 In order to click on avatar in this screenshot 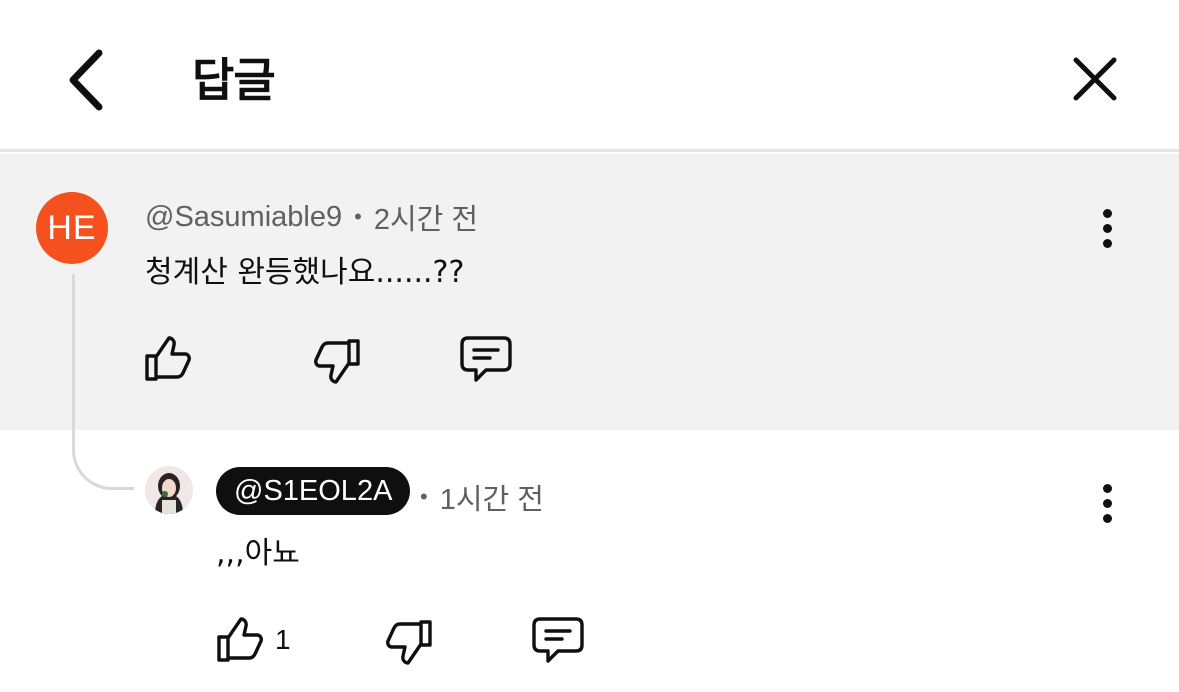, I will do `click(169, 490)`.